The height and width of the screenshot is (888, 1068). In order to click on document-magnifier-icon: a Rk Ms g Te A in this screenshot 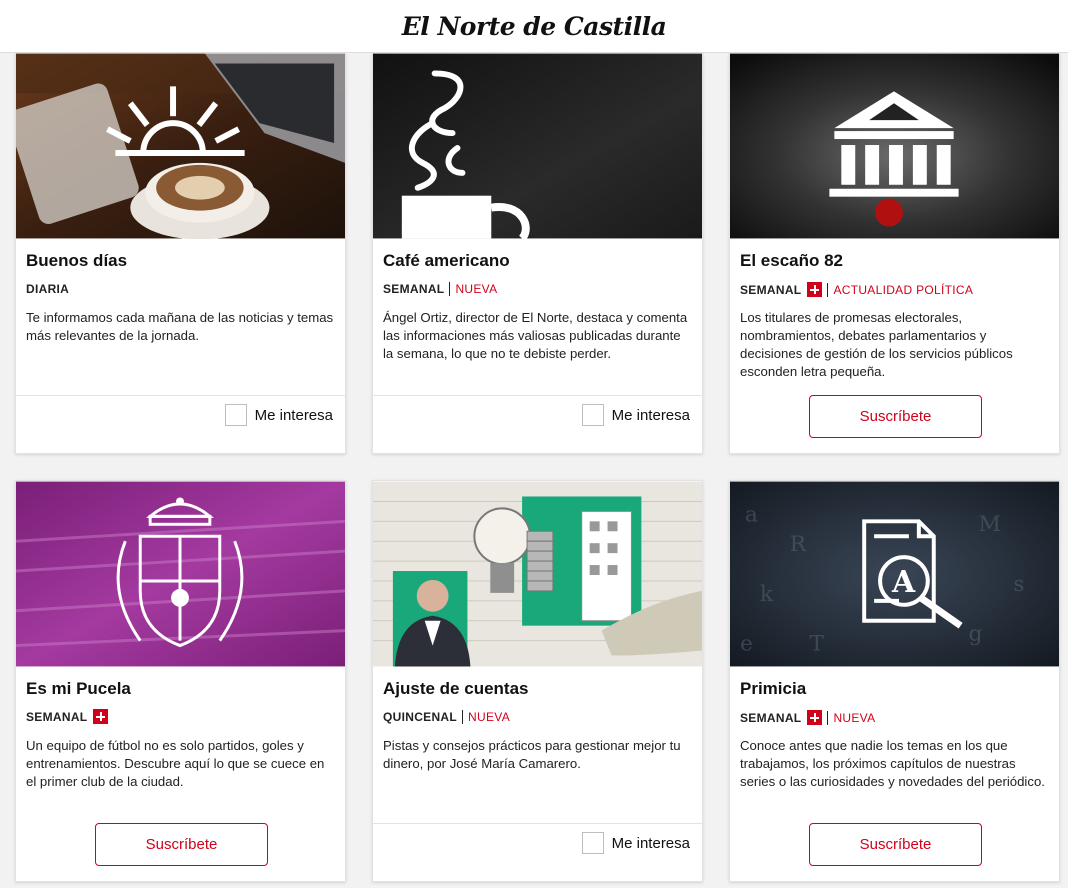, I will do `click(894, 574)`.